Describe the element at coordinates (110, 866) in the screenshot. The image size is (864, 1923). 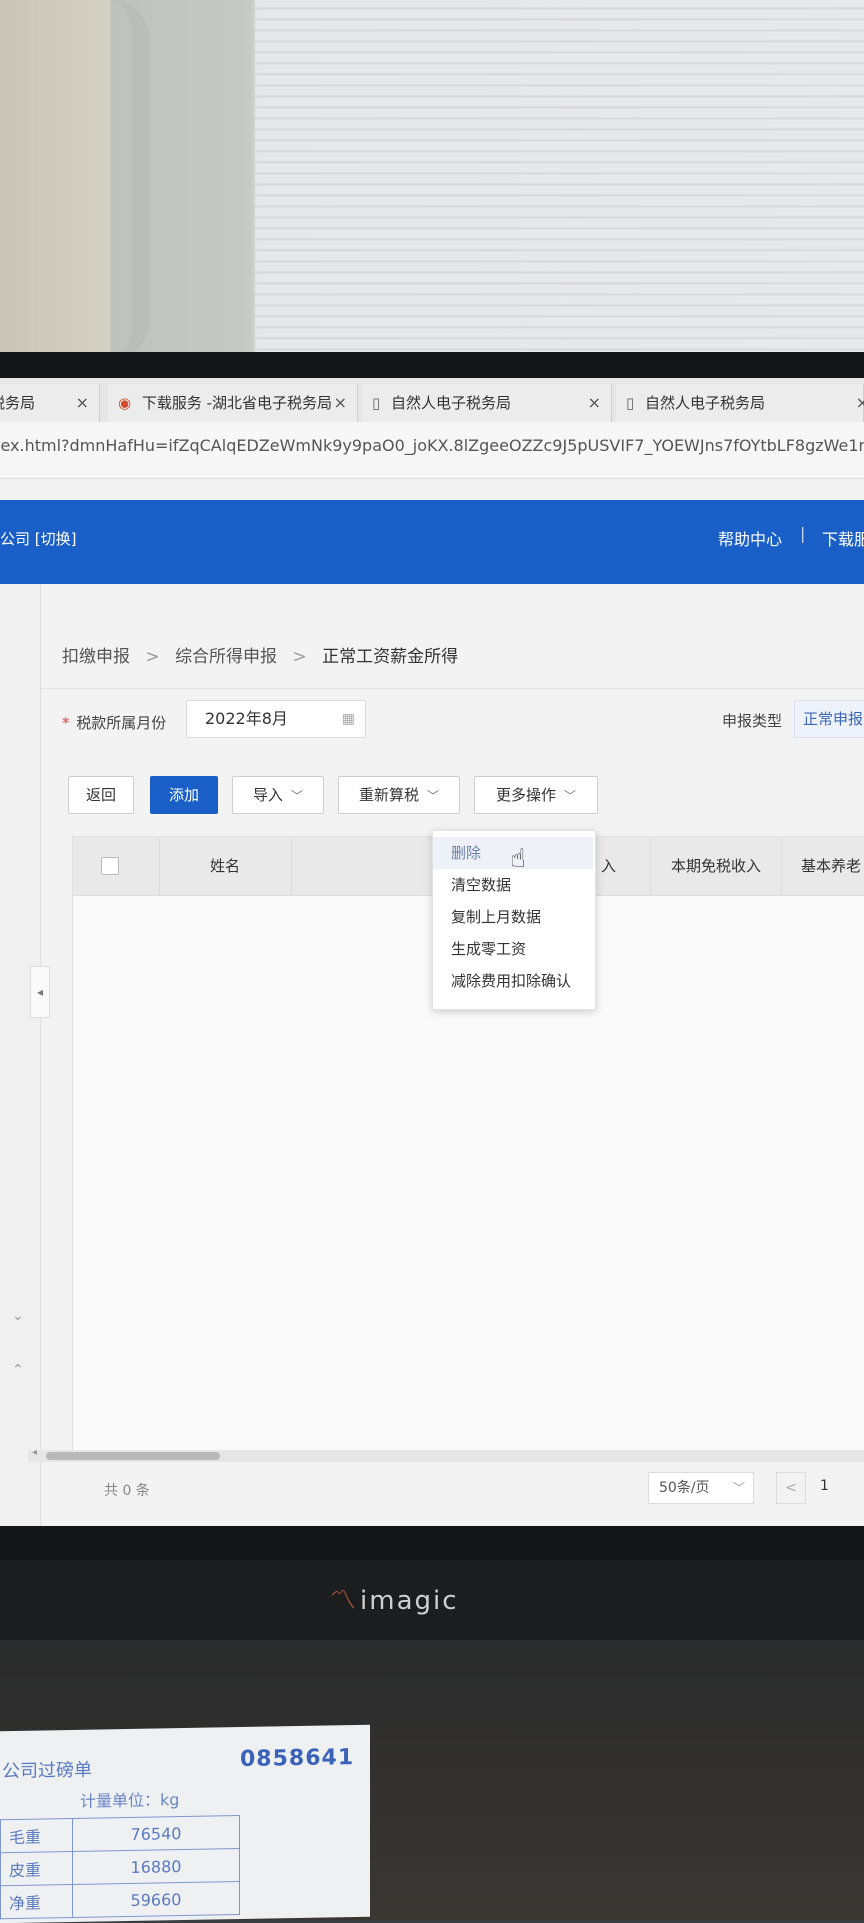
I see `select-all-checkbox` at that location.